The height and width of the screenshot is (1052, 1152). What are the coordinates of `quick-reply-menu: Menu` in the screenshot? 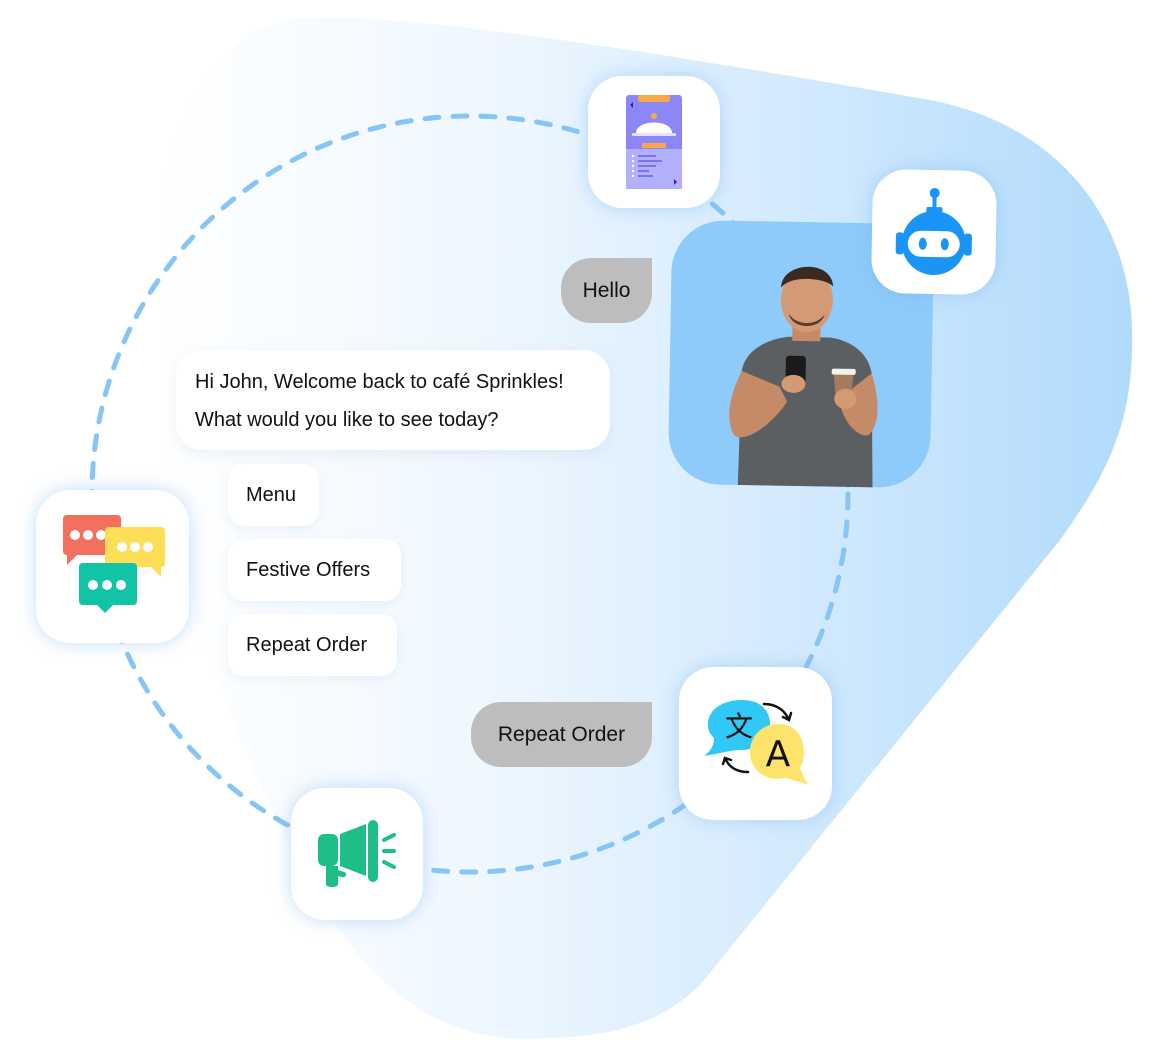 It's located at (273, 495).